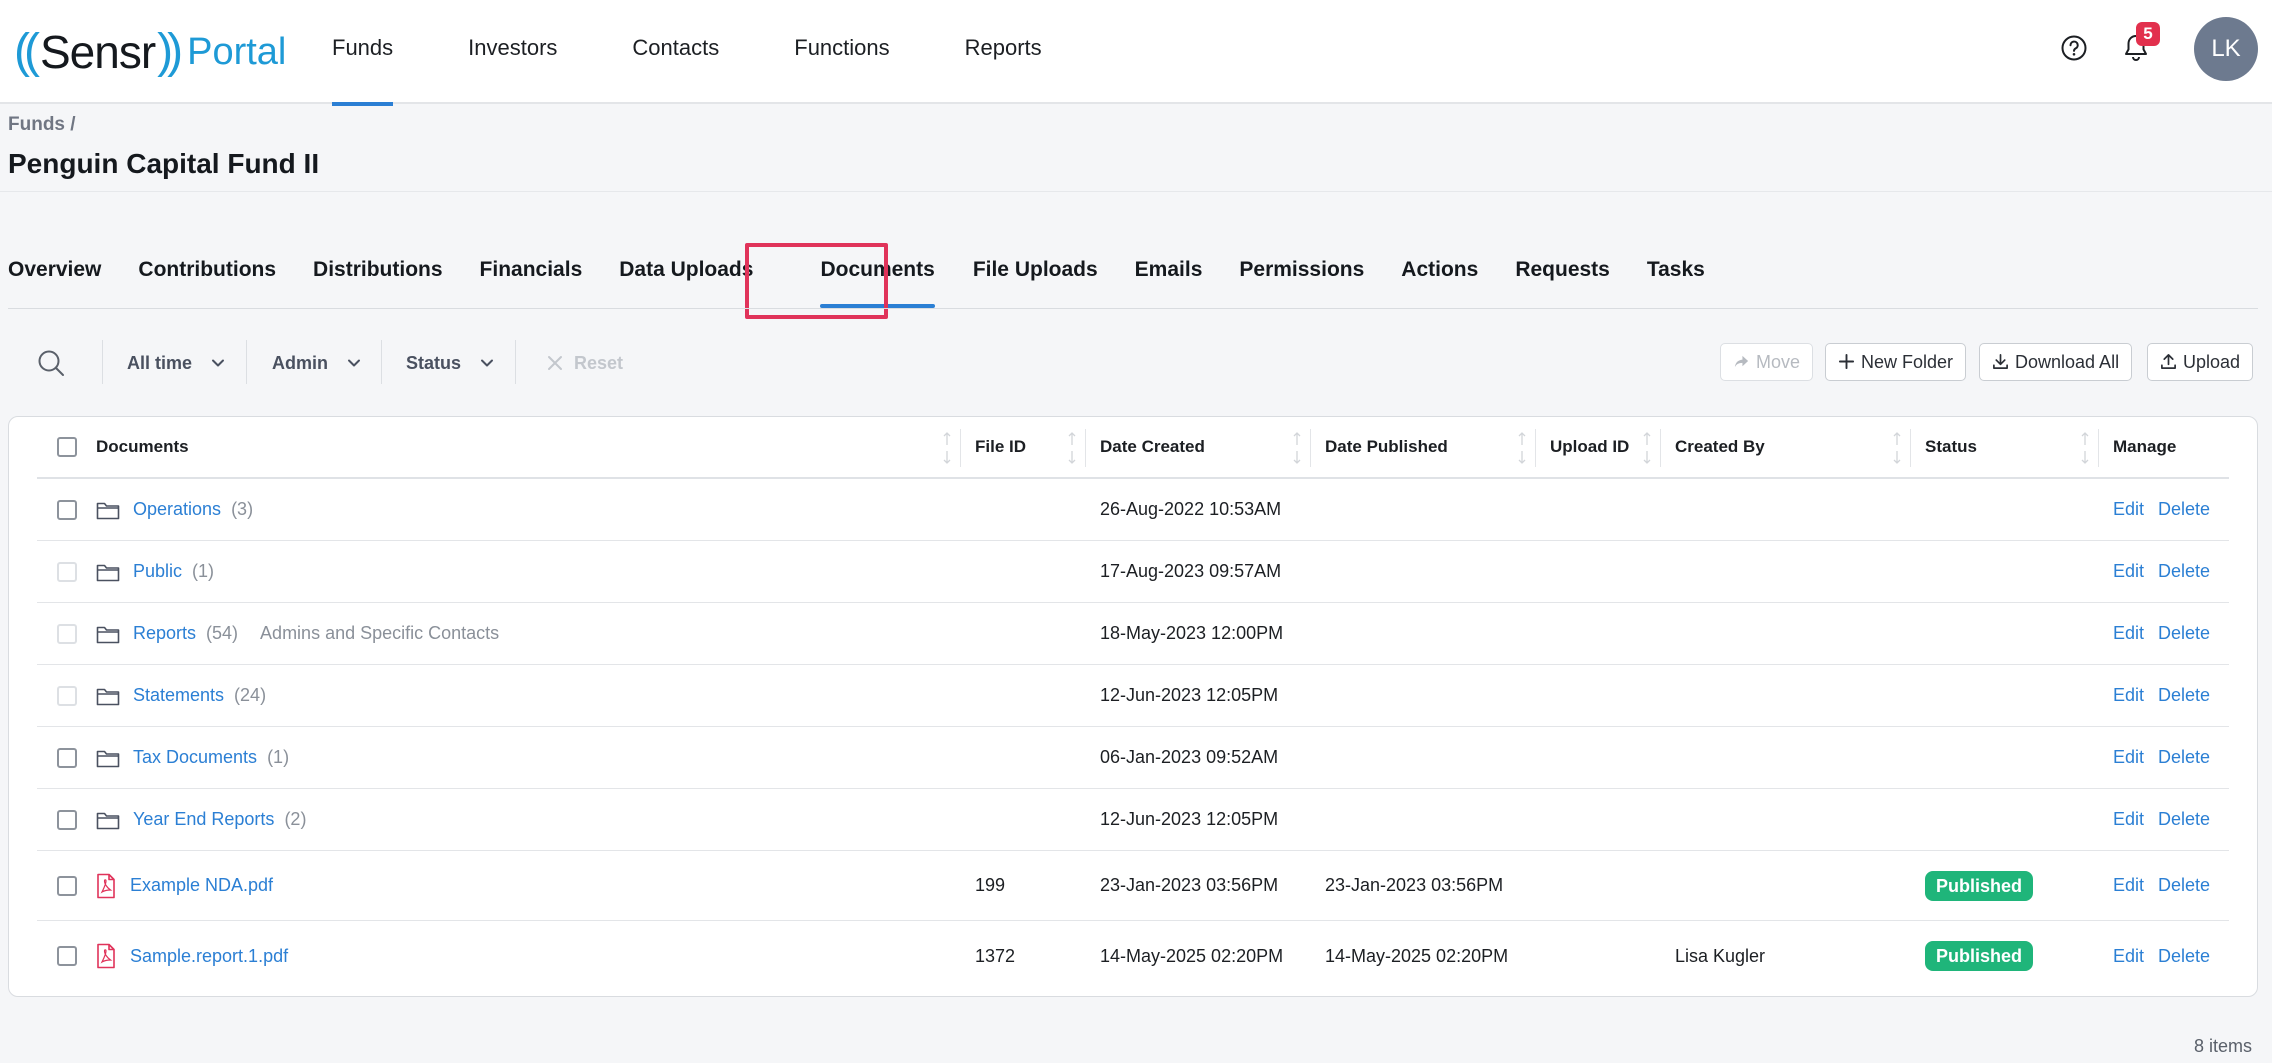  What do you see at coordinates (434, 363) in the screenshot?
I see `status-filter-label: Status` at bounding box center [434, 363].